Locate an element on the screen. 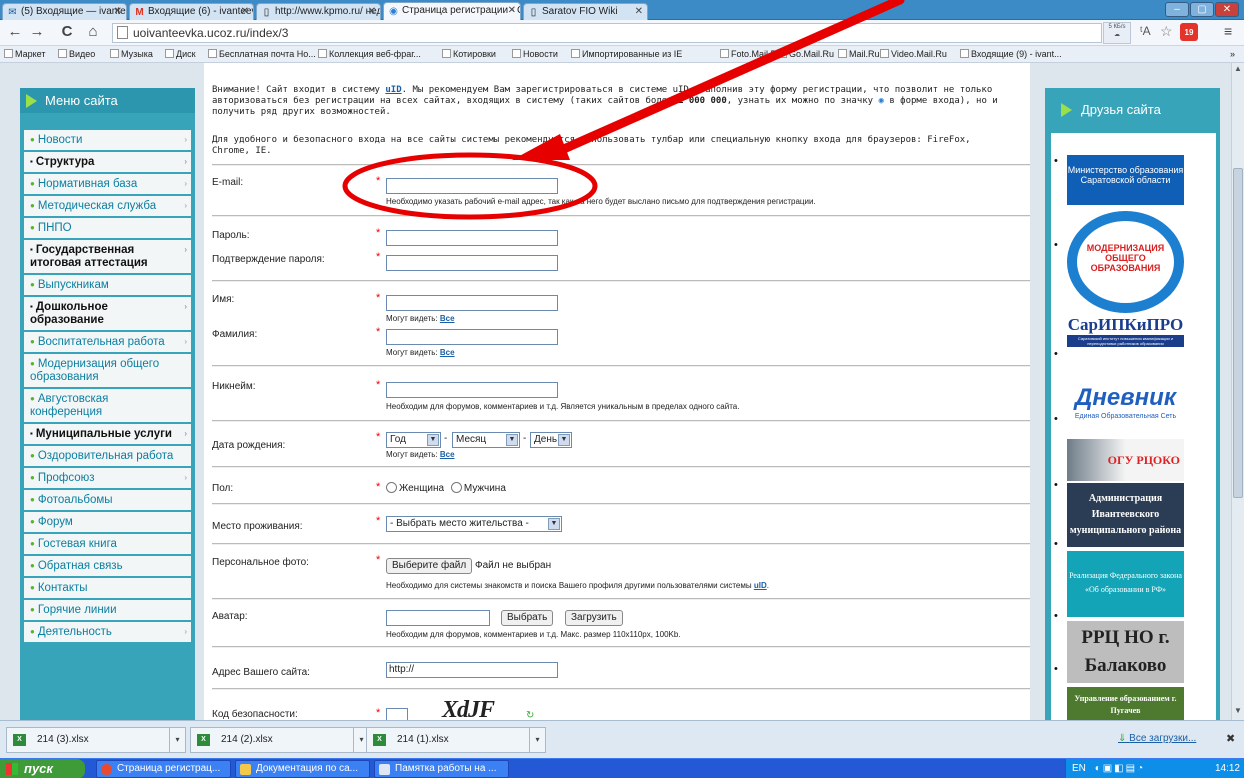 This screenshot has height=778, width=1244. choose-file-button: Выберите файл is located at coordinates (429, 566).